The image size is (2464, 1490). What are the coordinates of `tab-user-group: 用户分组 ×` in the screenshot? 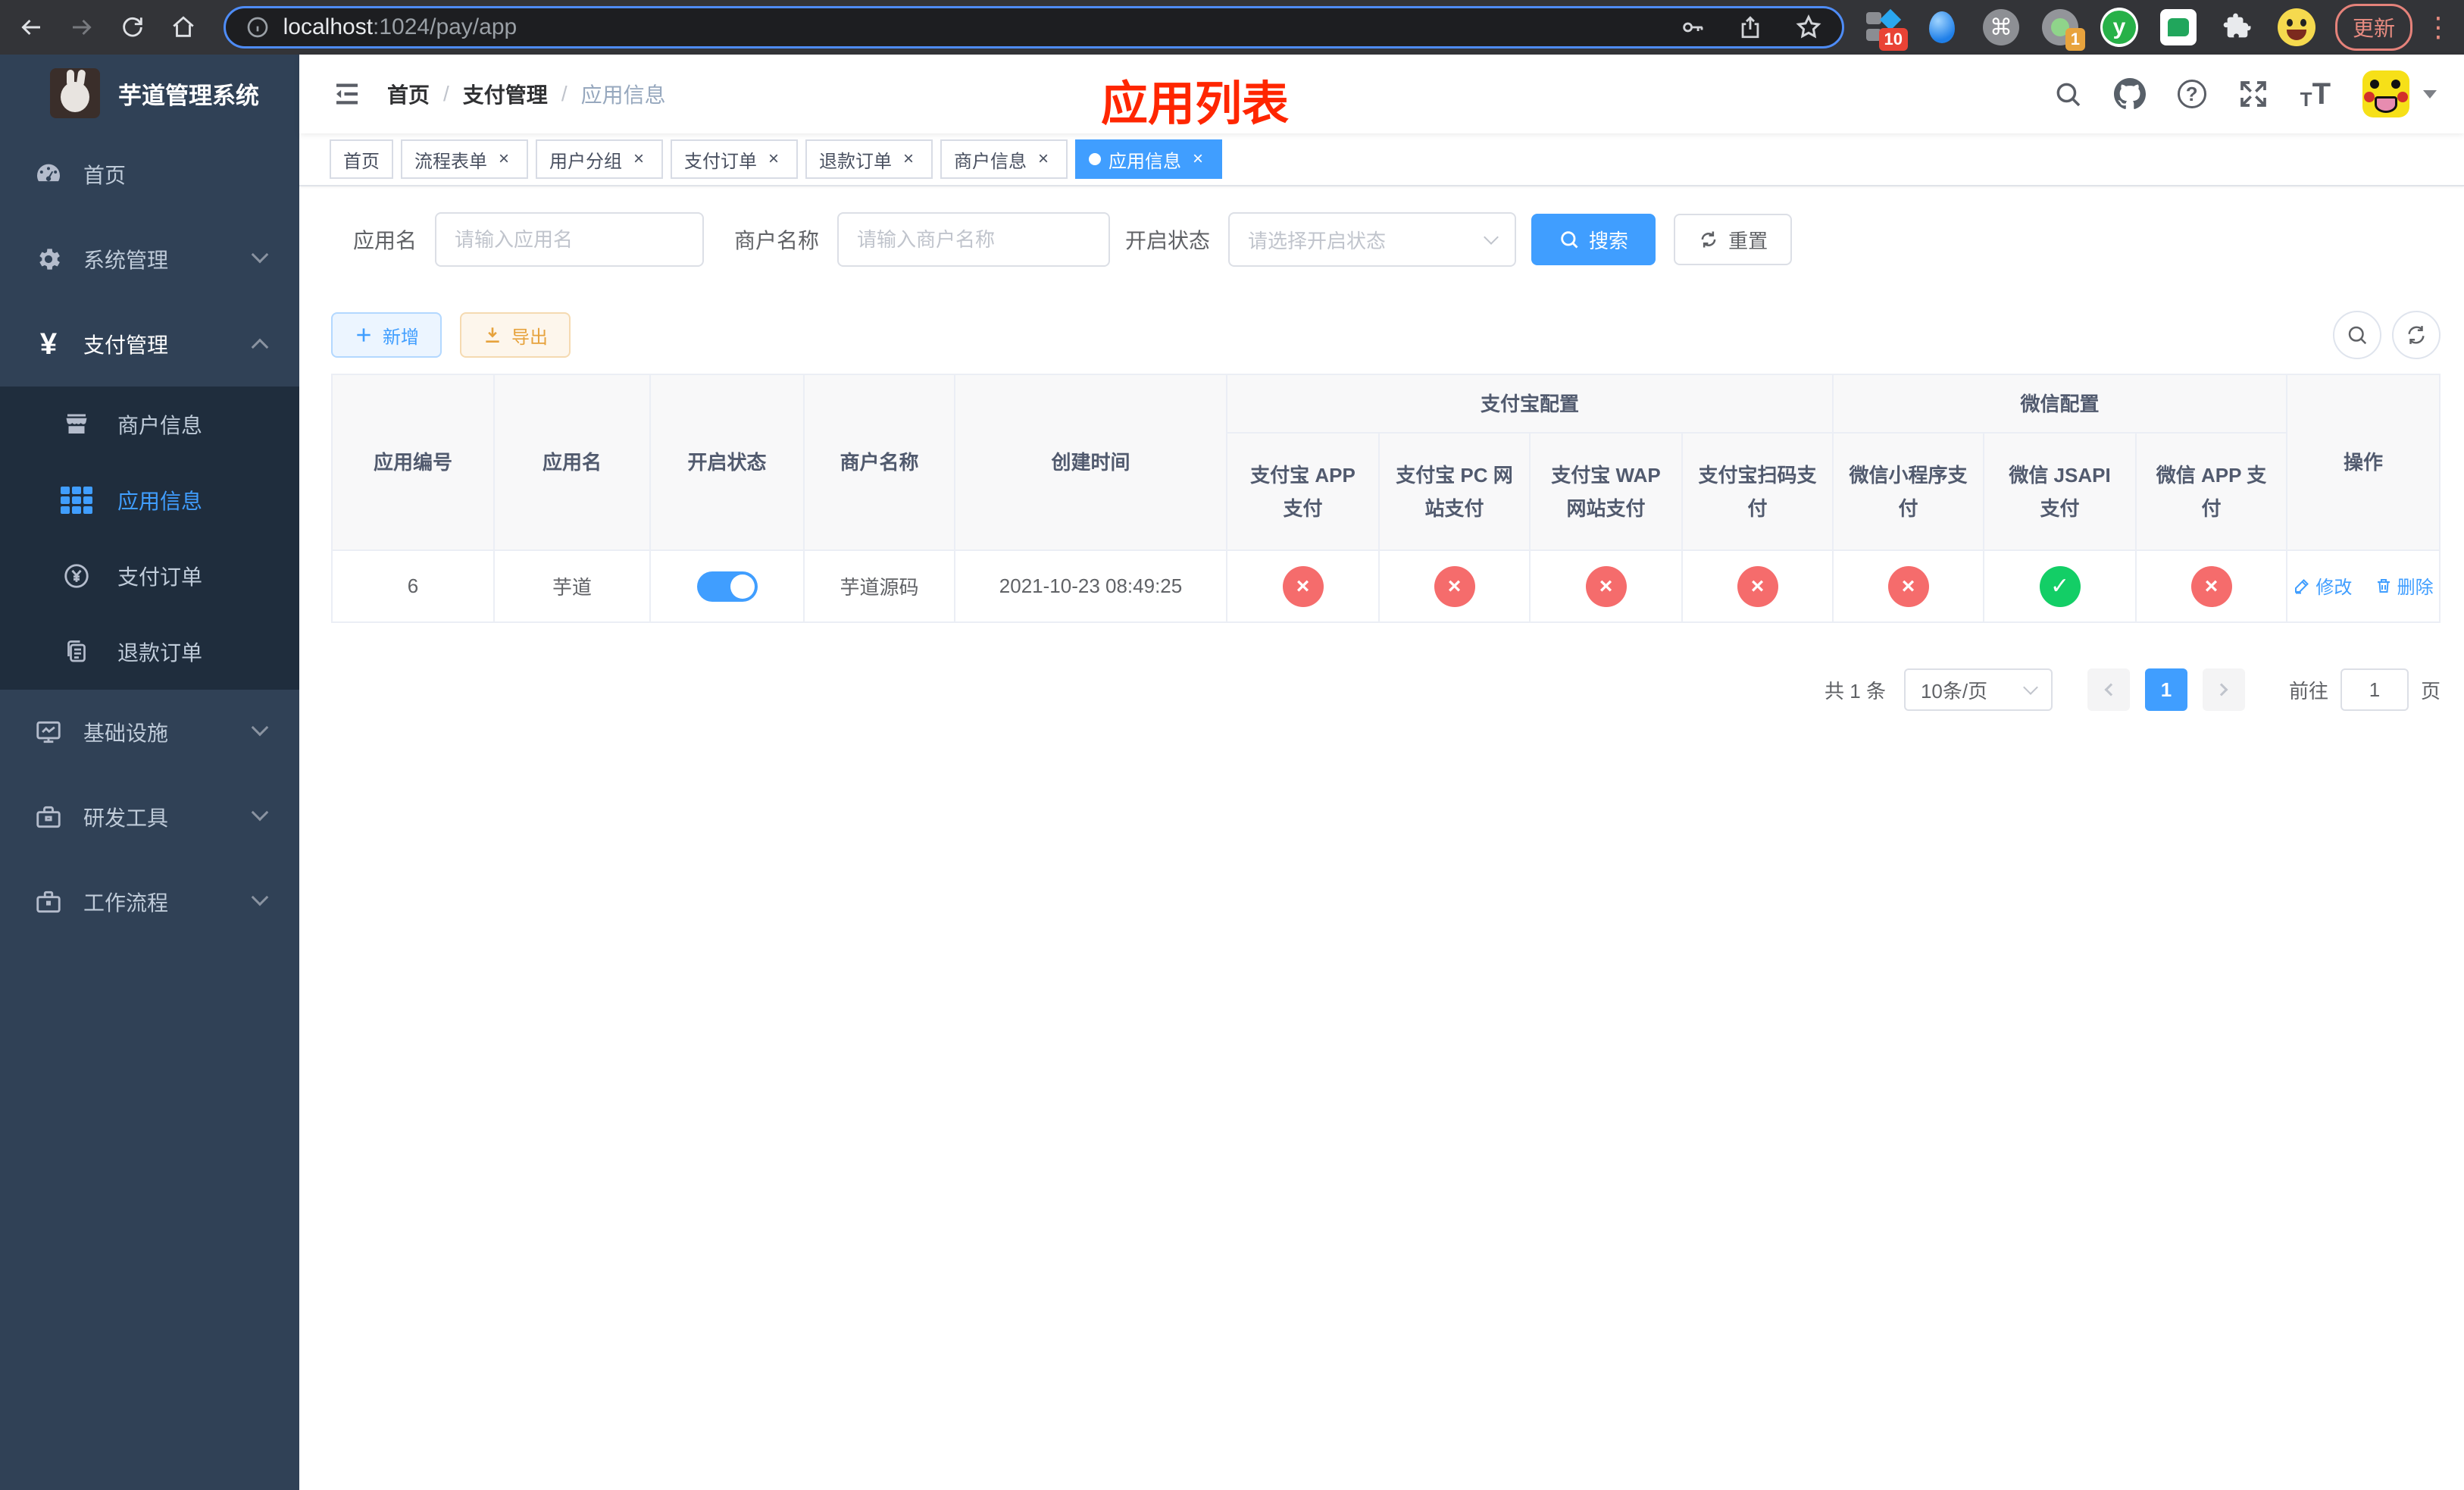 It's located at (599, 159).